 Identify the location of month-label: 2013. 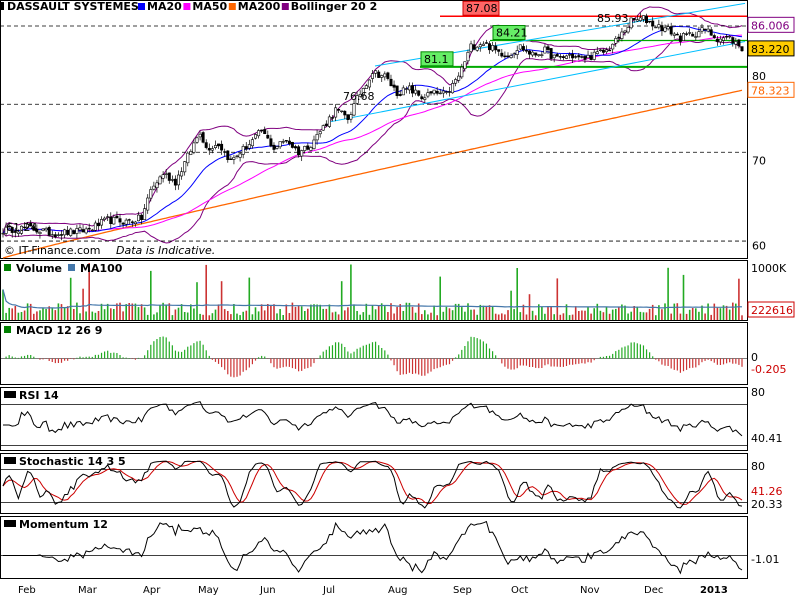
(714, 590).